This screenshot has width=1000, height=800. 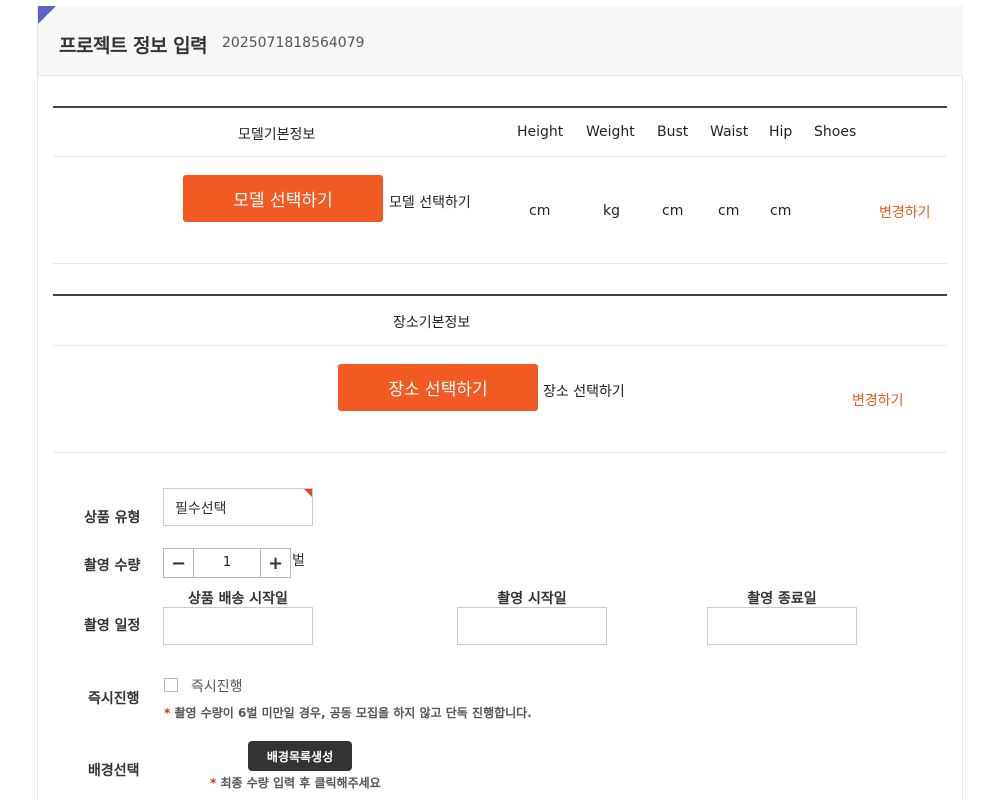 I want to click on background-note-text: 최종 수량 입력 후 클릭해주세요, so click(x=298, y=783).